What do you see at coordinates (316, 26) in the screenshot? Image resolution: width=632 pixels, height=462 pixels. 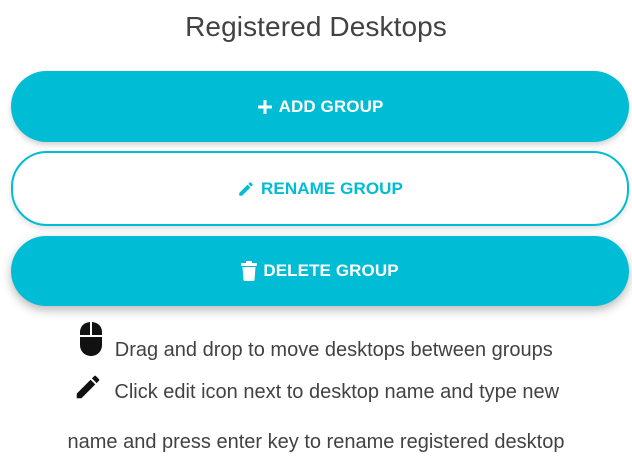 I see `page-title: Registered Desktops` at bounding box center [316, 26].